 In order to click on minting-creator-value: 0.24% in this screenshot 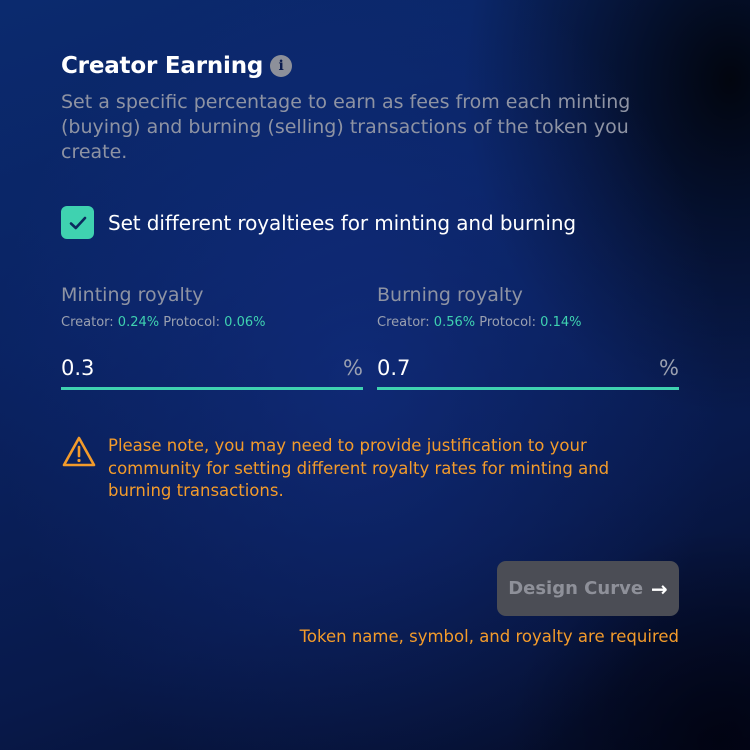, I will do `click(138, 322)`.